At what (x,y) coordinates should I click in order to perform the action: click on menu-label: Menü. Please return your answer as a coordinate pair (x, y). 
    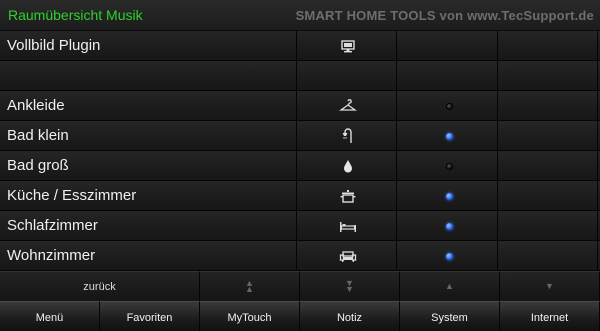
    Looking at the image, I should click on (49, 318).